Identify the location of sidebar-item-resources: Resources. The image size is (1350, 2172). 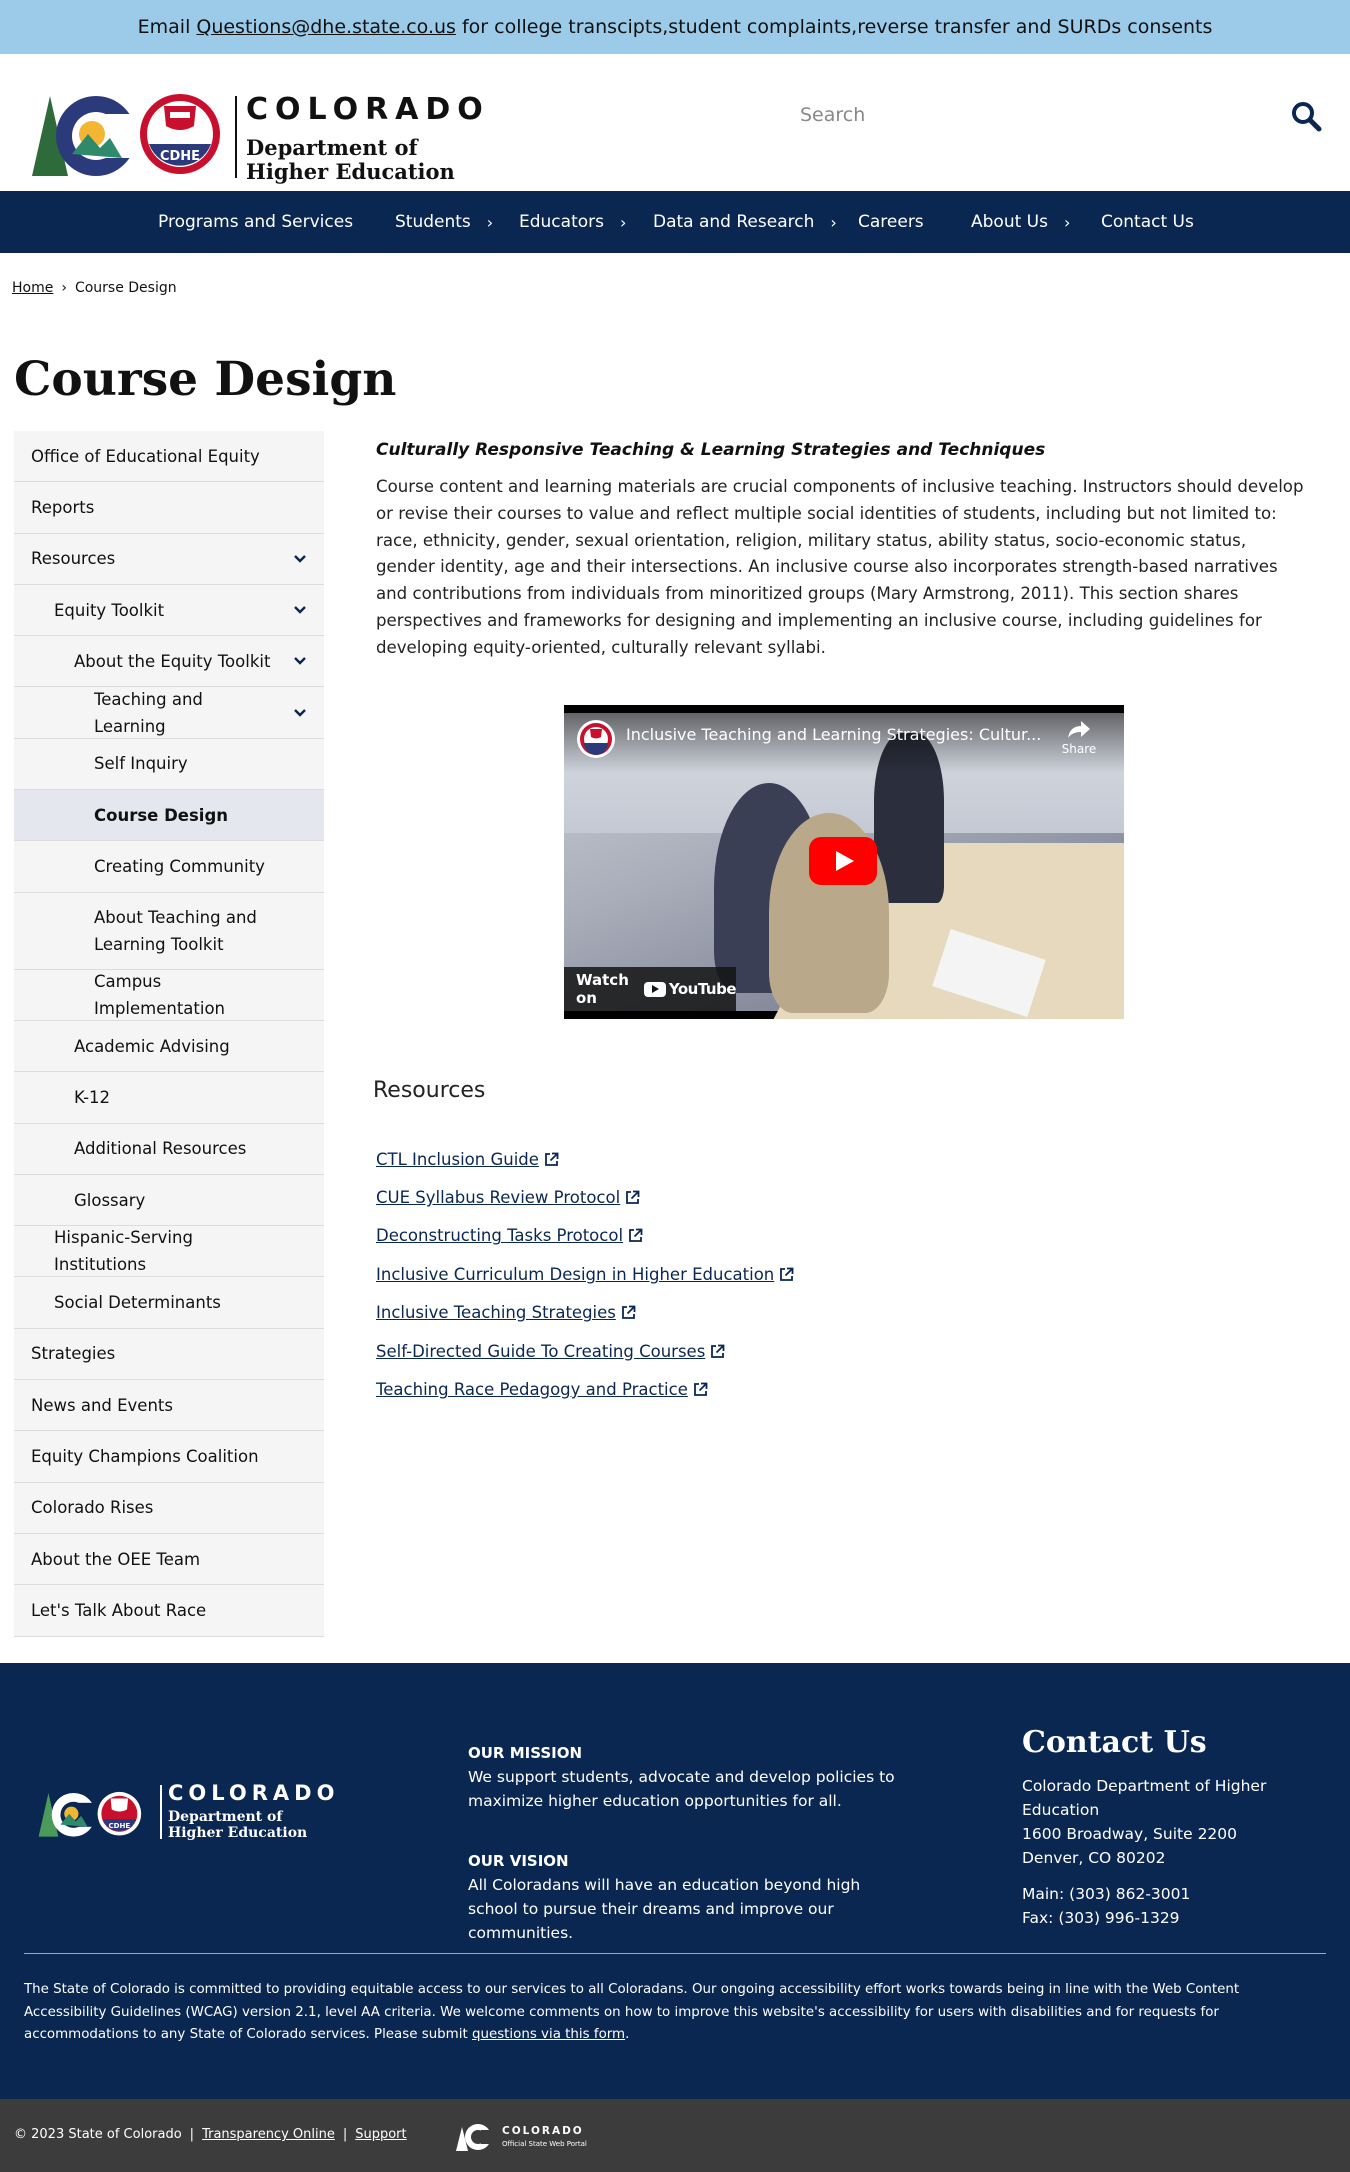
(169, 559).